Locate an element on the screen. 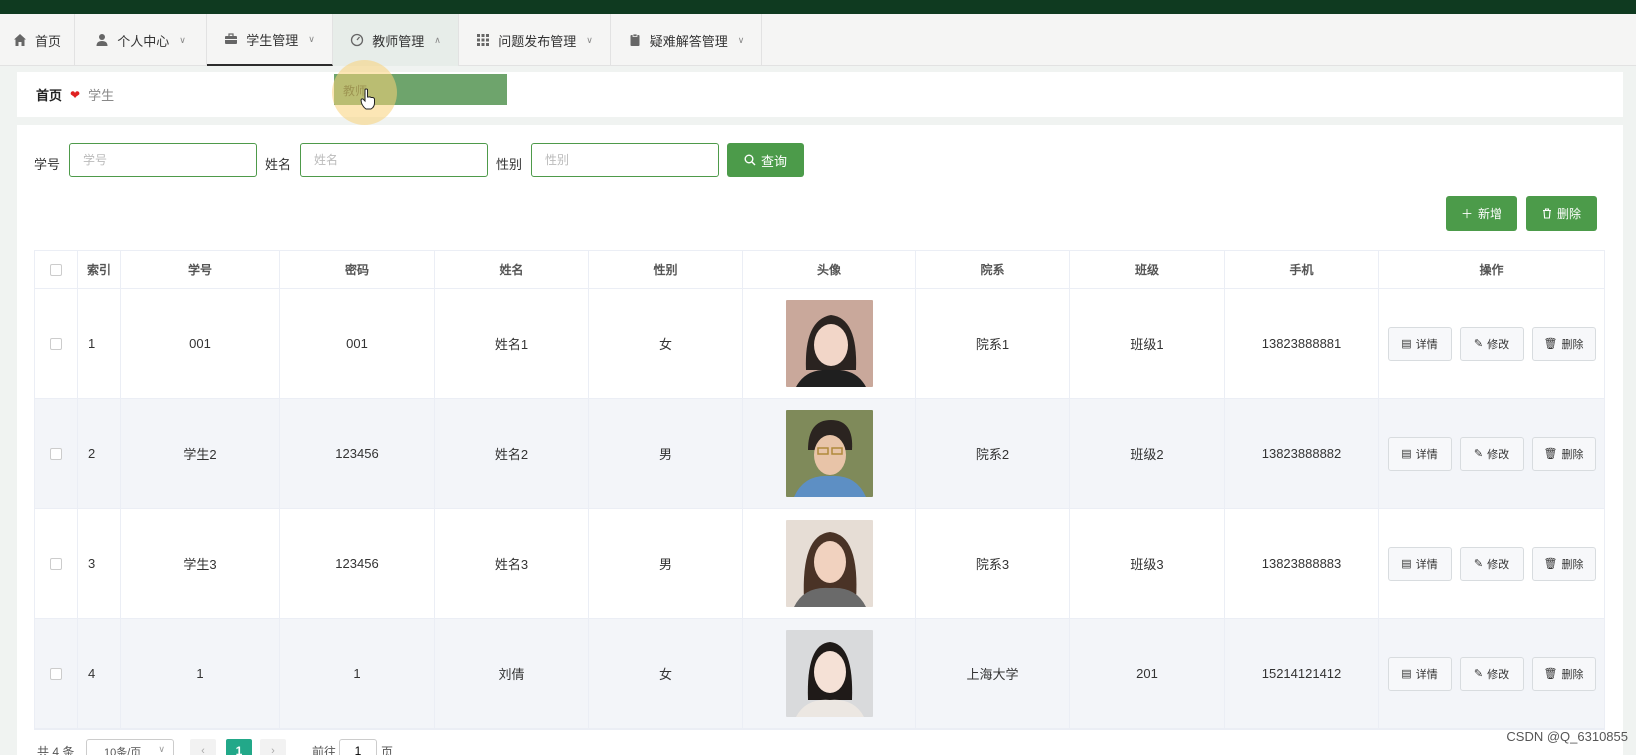  search-button: 查询 is located at coordinates (765, 160).